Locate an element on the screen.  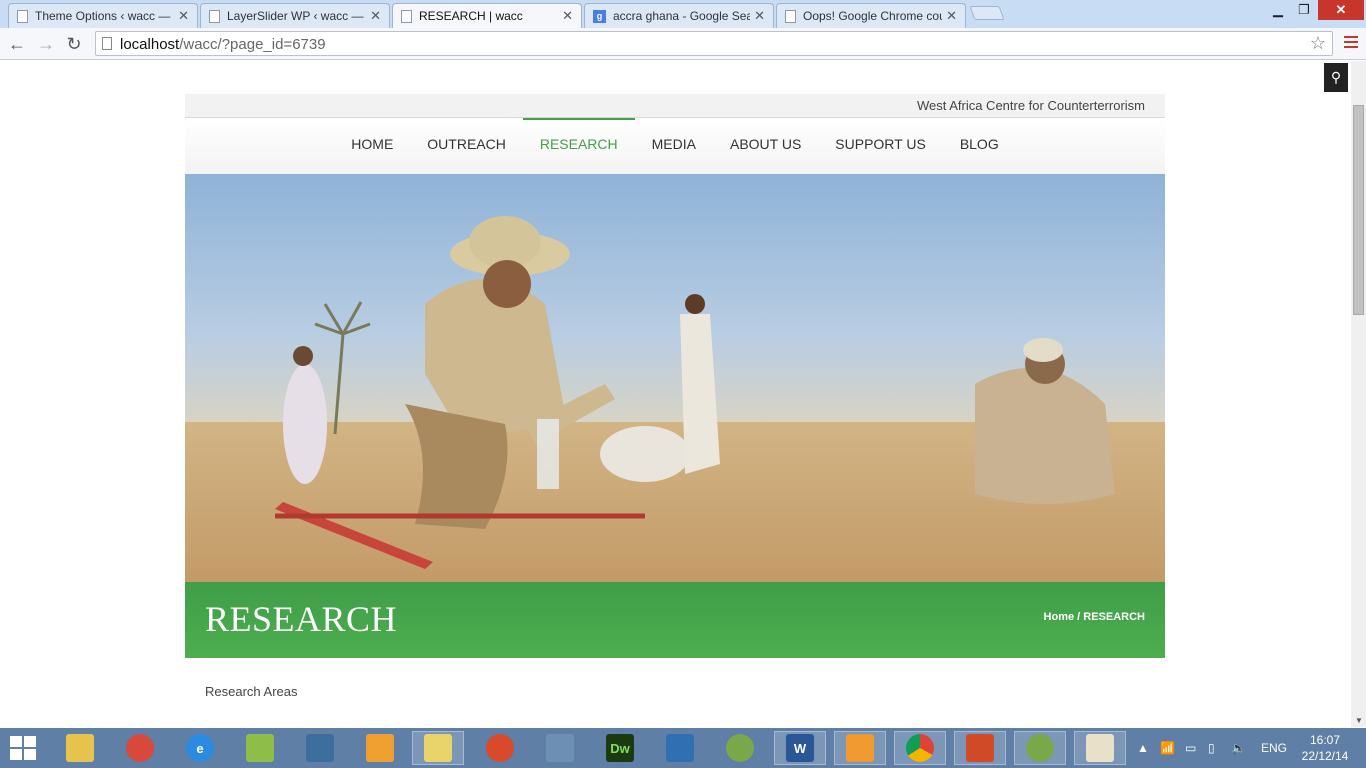
scrollbar-thumb is located at coordinates (1358, 210).